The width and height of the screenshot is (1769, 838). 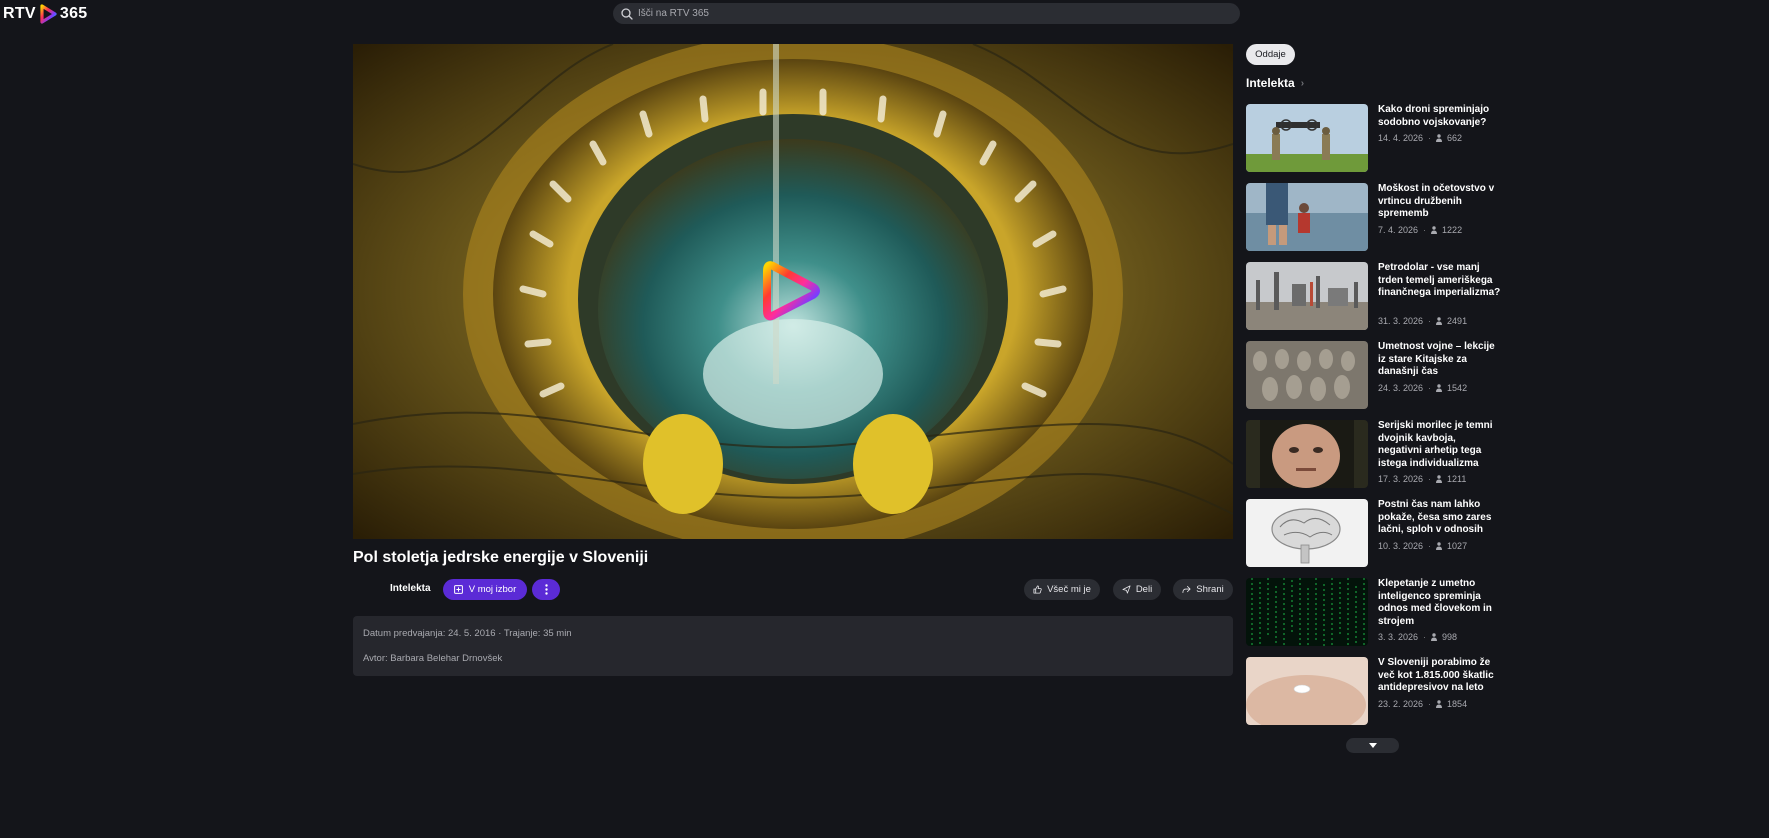 I want to click on chevron-down-icon, so click(x=1372, y=745).